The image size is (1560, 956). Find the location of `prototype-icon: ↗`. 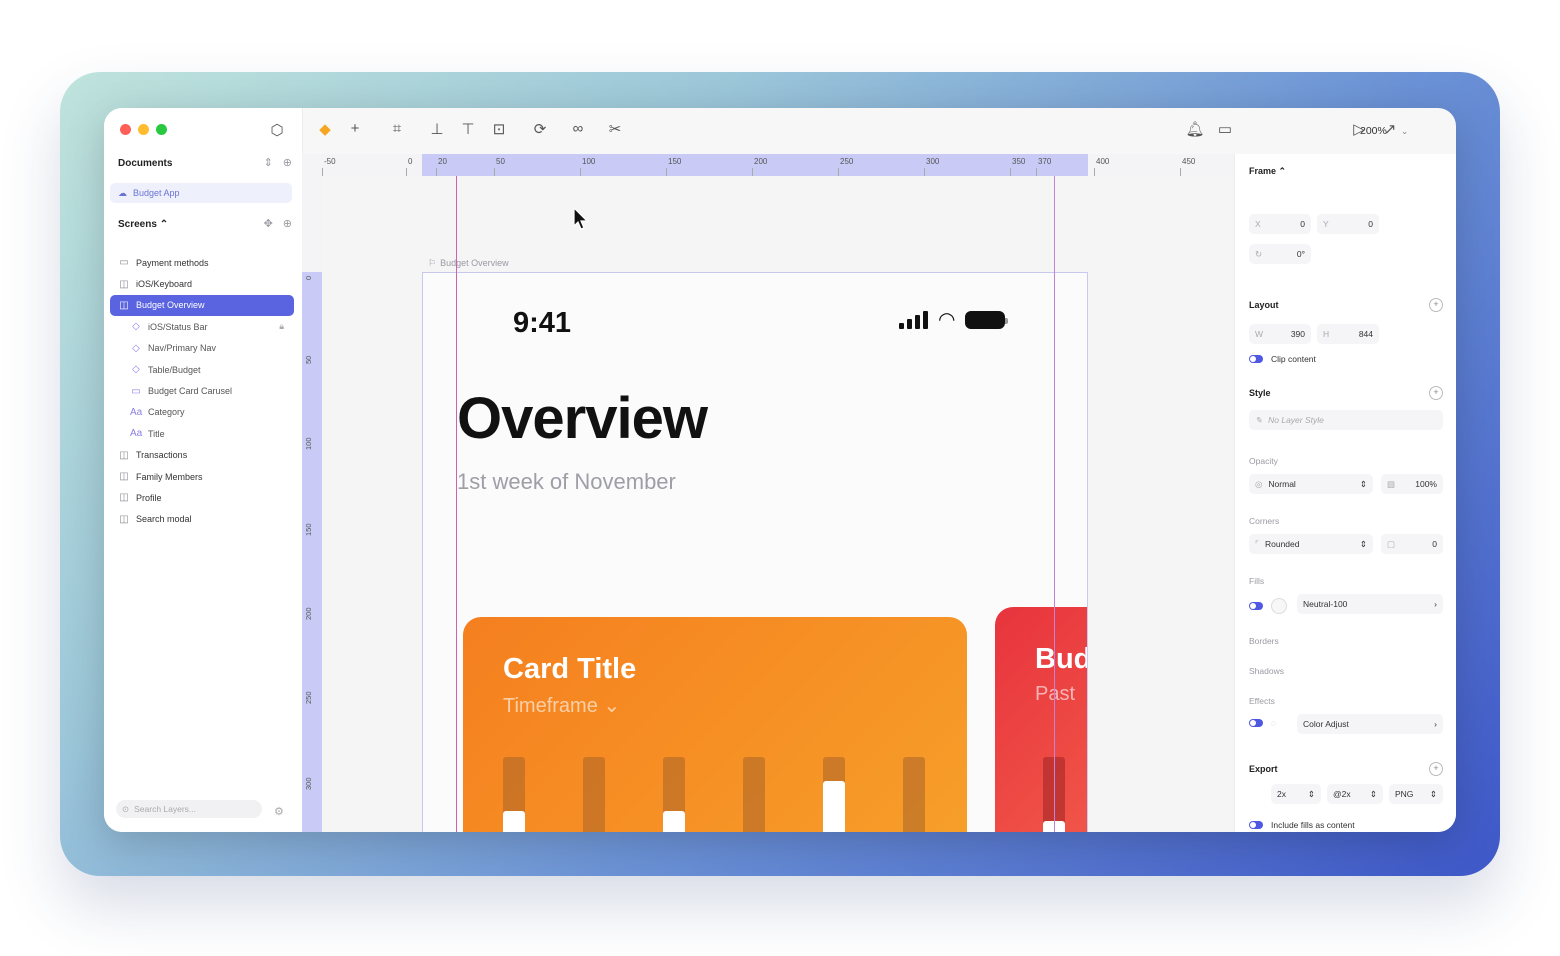

prototype-icon: ↗ is located at coordinates (1390, 129).